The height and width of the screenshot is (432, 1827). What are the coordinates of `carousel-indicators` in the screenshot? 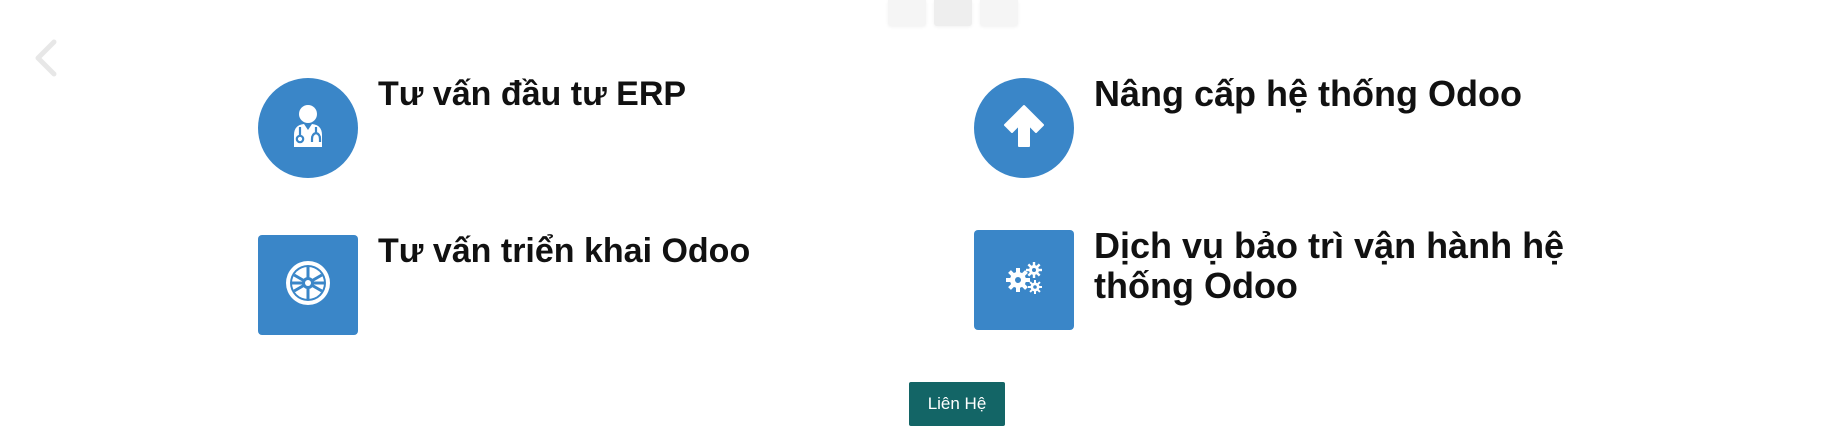 It's located at (953, 14).